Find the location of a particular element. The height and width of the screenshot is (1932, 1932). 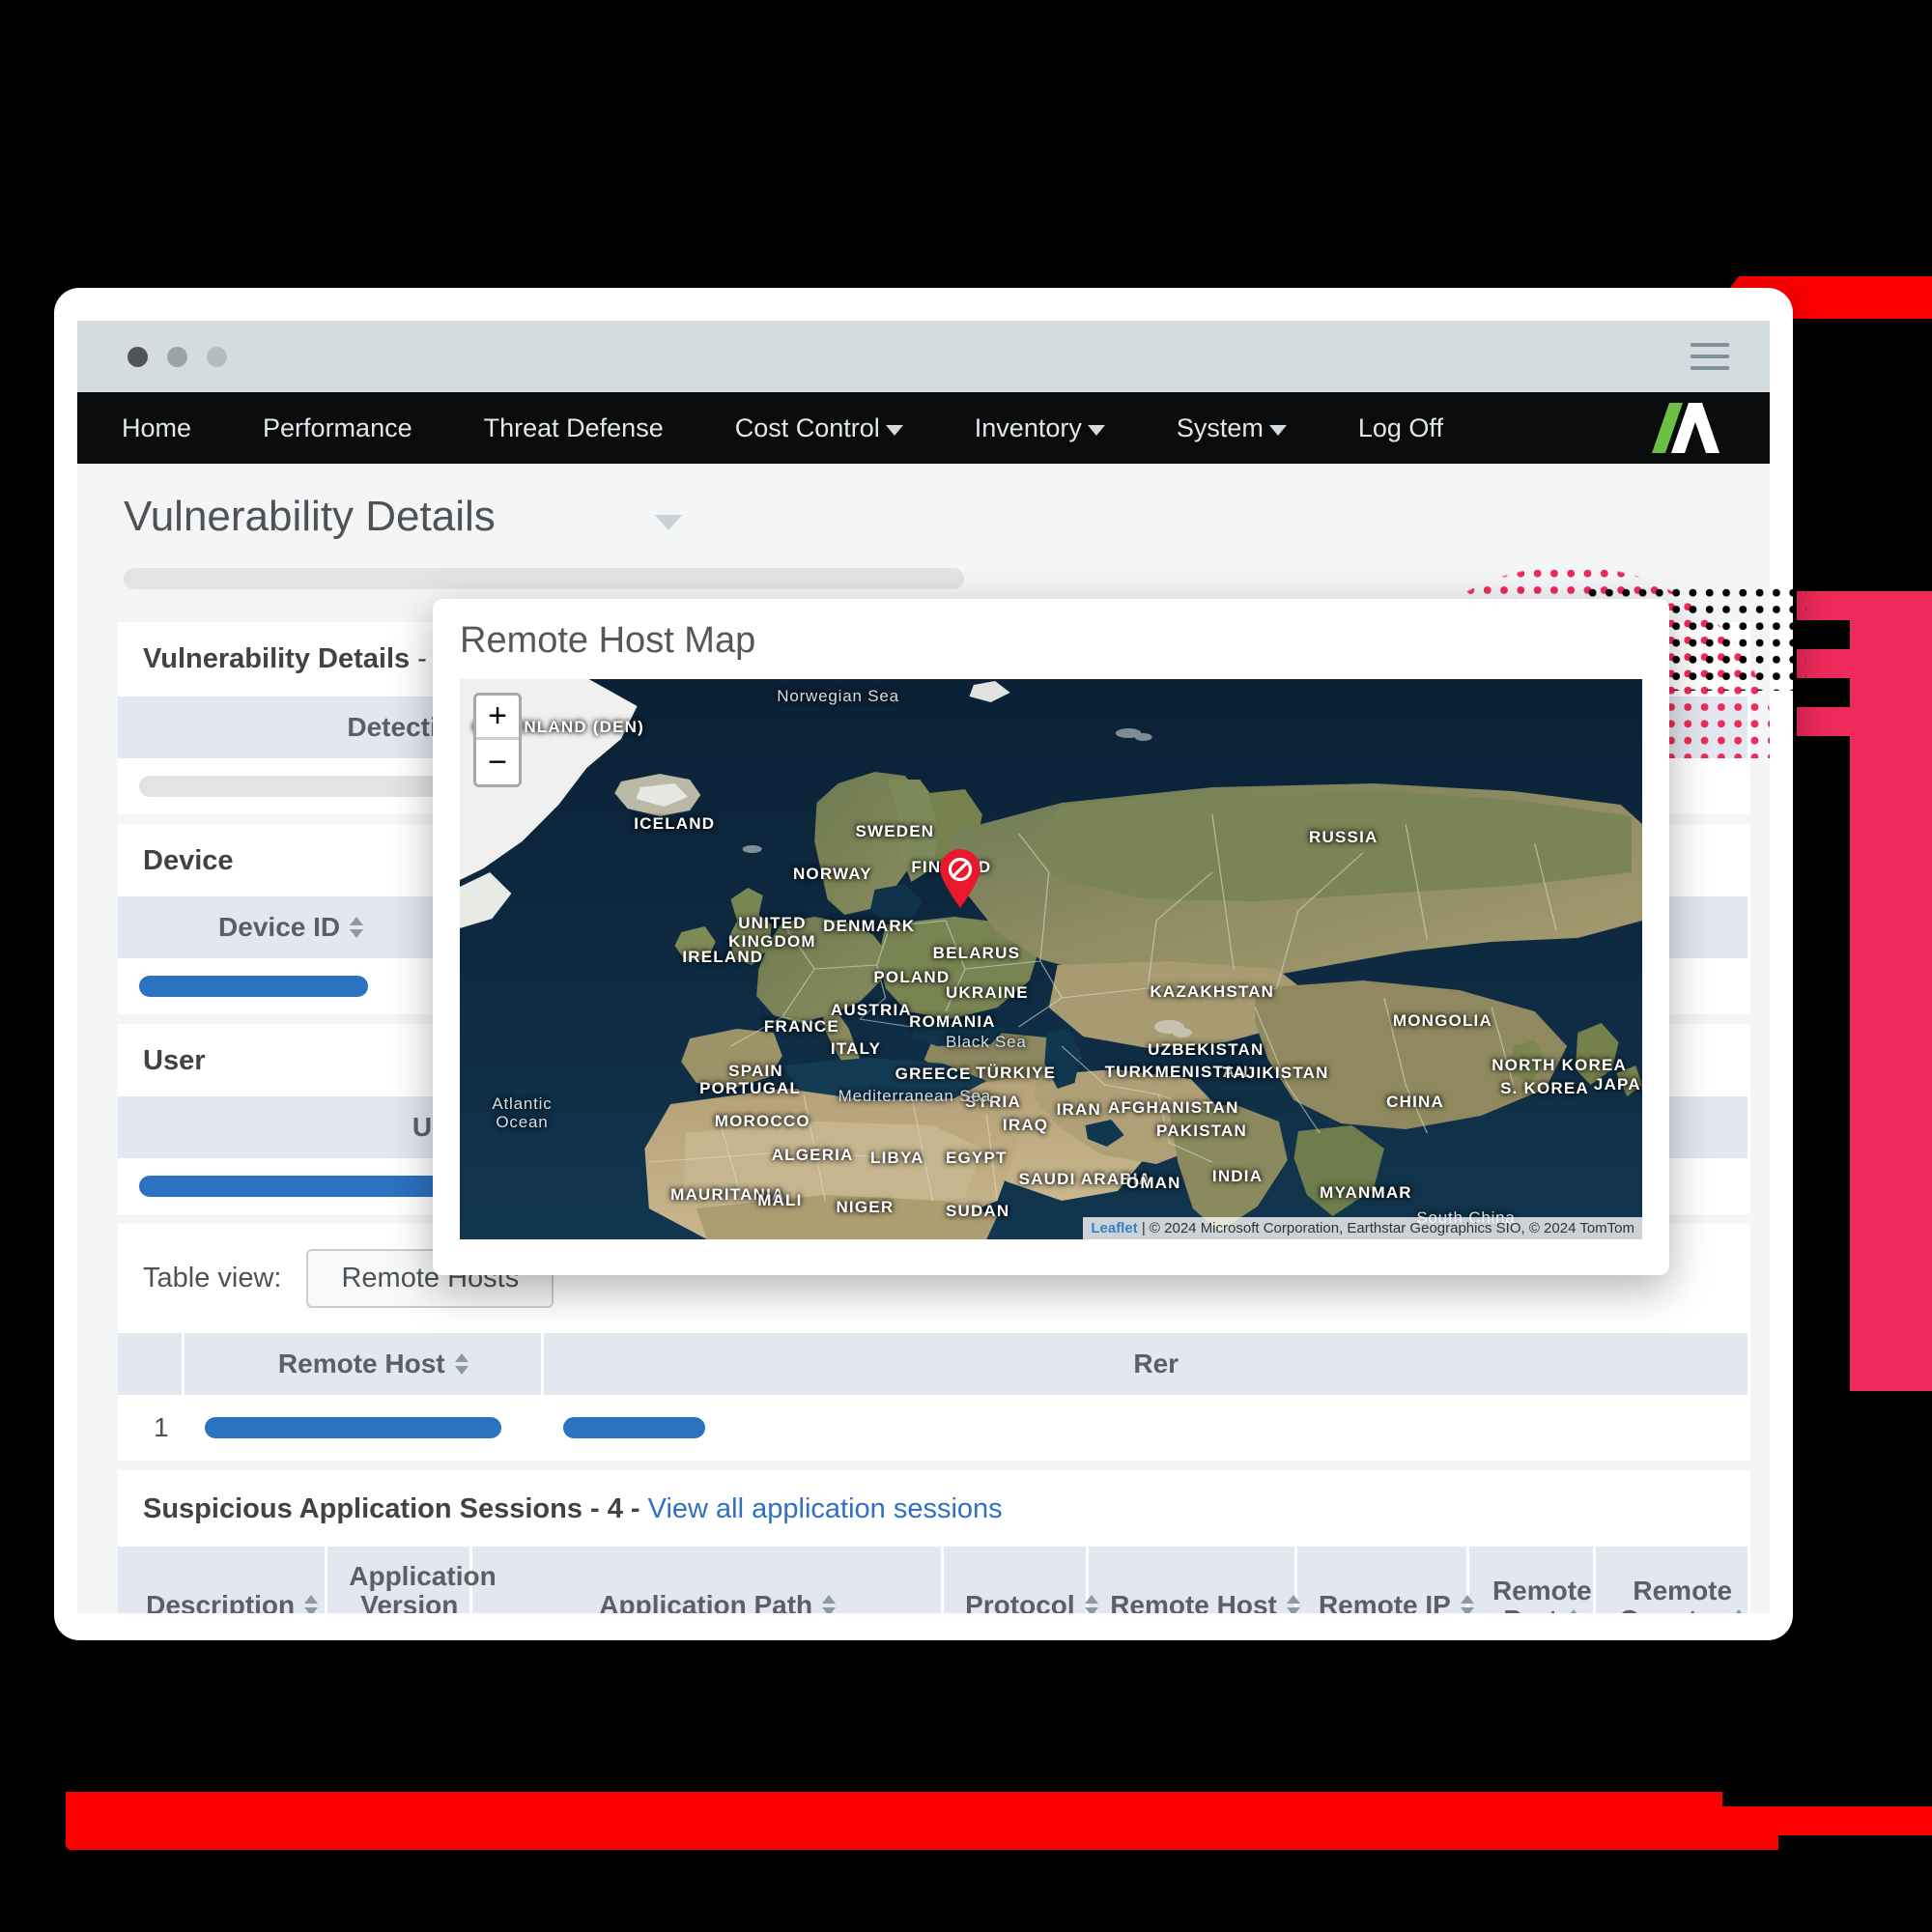

cell-row-number: 1 is located at coordinates (151, 1428).